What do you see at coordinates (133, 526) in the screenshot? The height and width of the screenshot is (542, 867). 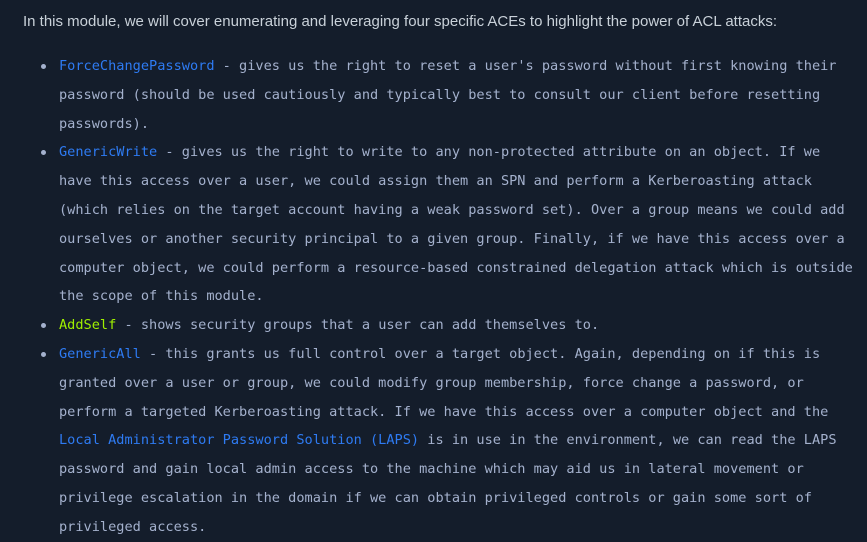 I see `item-line: privileged access.` at bounding box center [133, 526].